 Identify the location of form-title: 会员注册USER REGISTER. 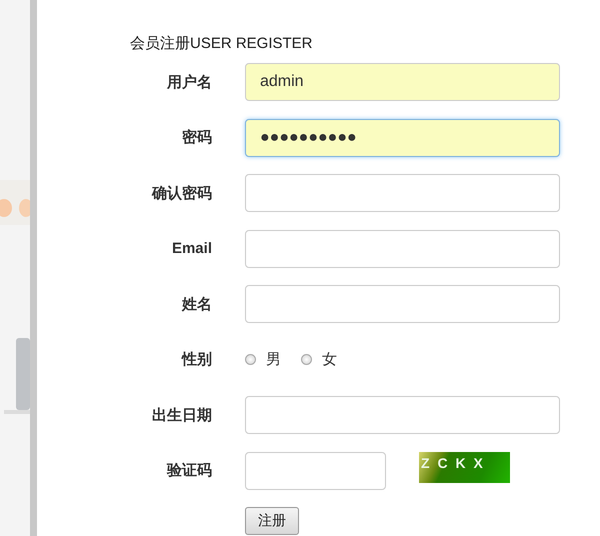
(222, 43).